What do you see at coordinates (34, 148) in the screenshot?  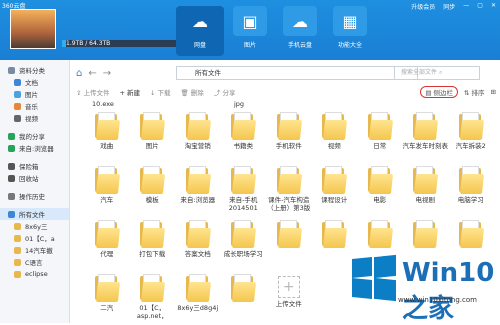 I see `sidebar-item-6: 来自:浏览器` at bounding box center [34, 148].